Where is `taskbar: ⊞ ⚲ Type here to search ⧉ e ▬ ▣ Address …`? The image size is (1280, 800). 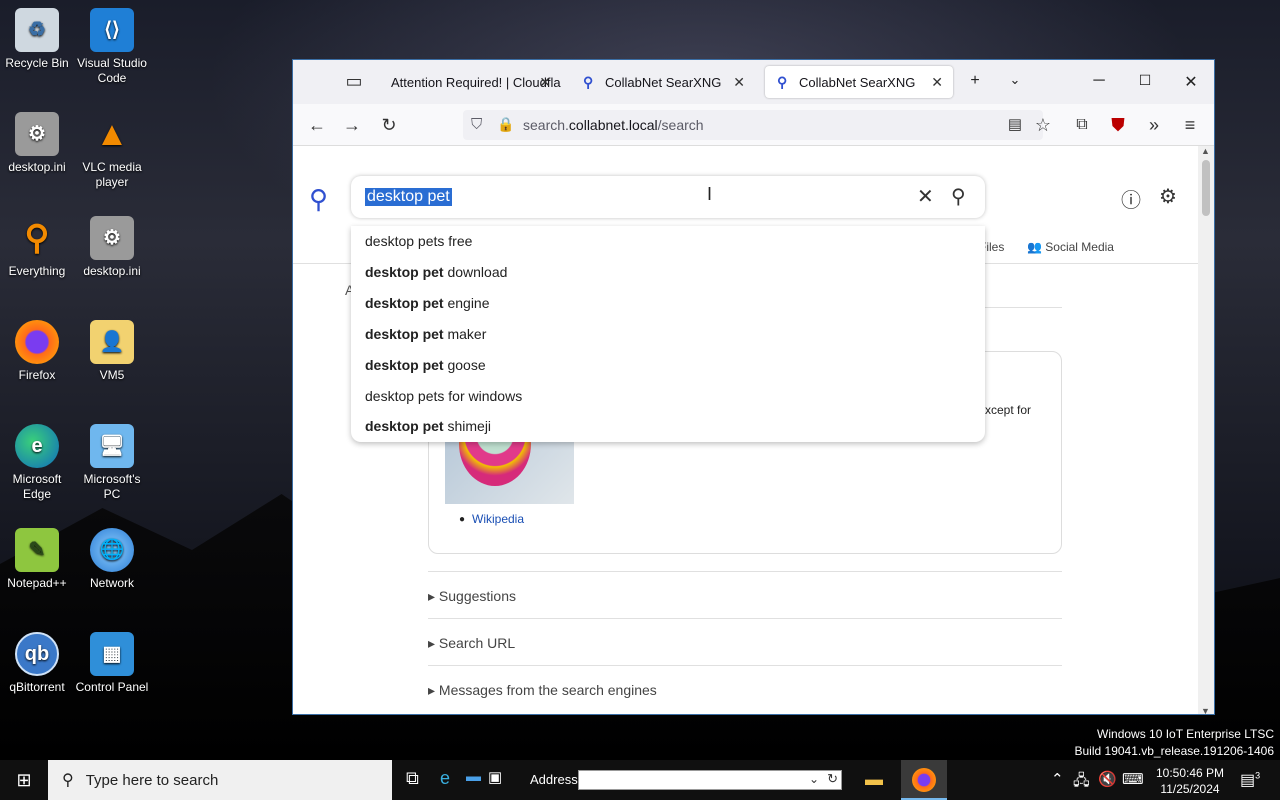
taskbar: ⊞ ⚲ Type here to search ⧉ e ▬ ▣ Address … is located at coordinates (640, 780).